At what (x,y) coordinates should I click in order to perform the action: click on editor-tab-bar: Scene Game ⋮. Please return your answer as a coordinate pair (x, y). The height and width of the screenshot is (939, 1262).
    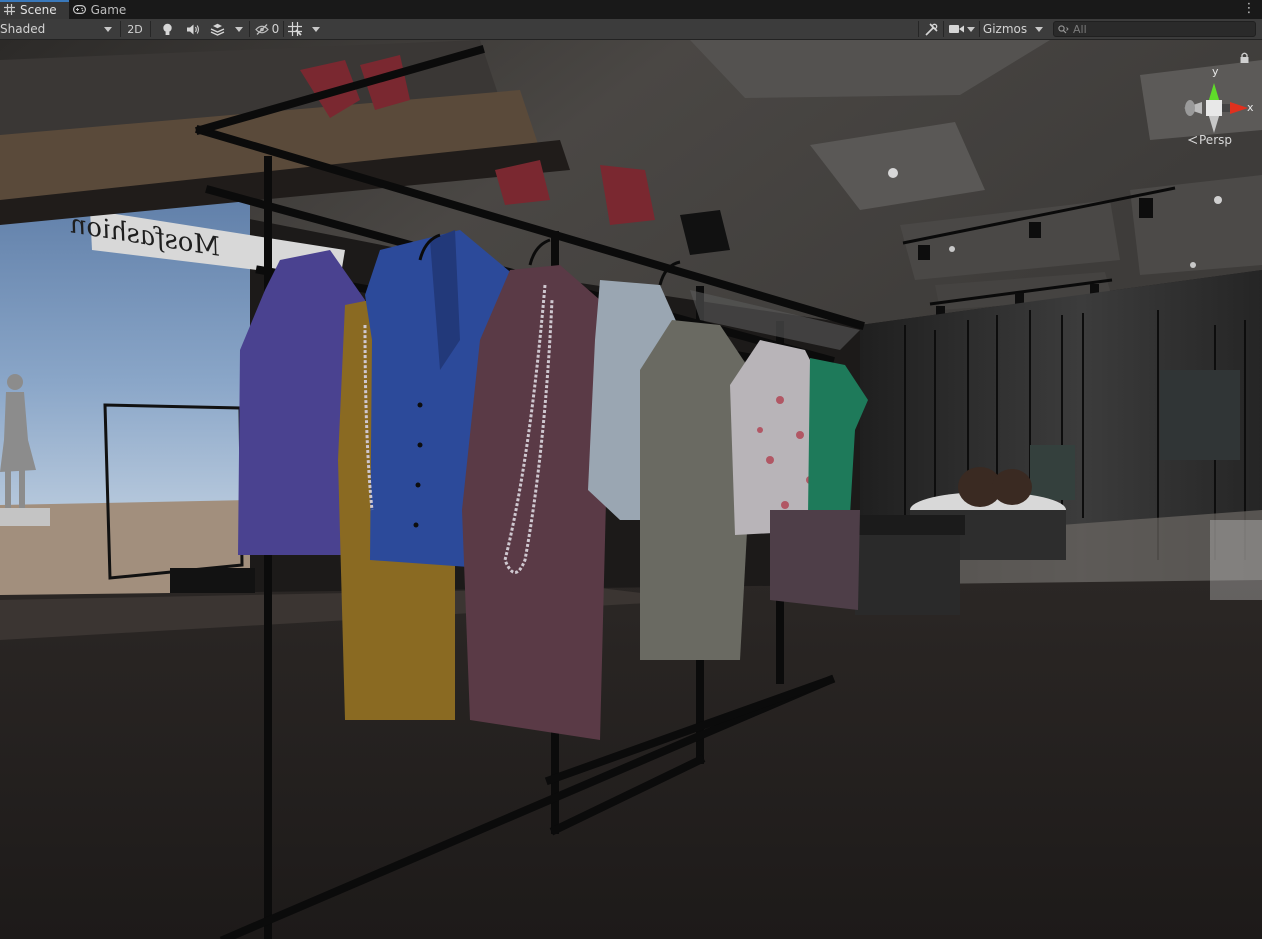
    Looking at the image, I should click on (631, 10).